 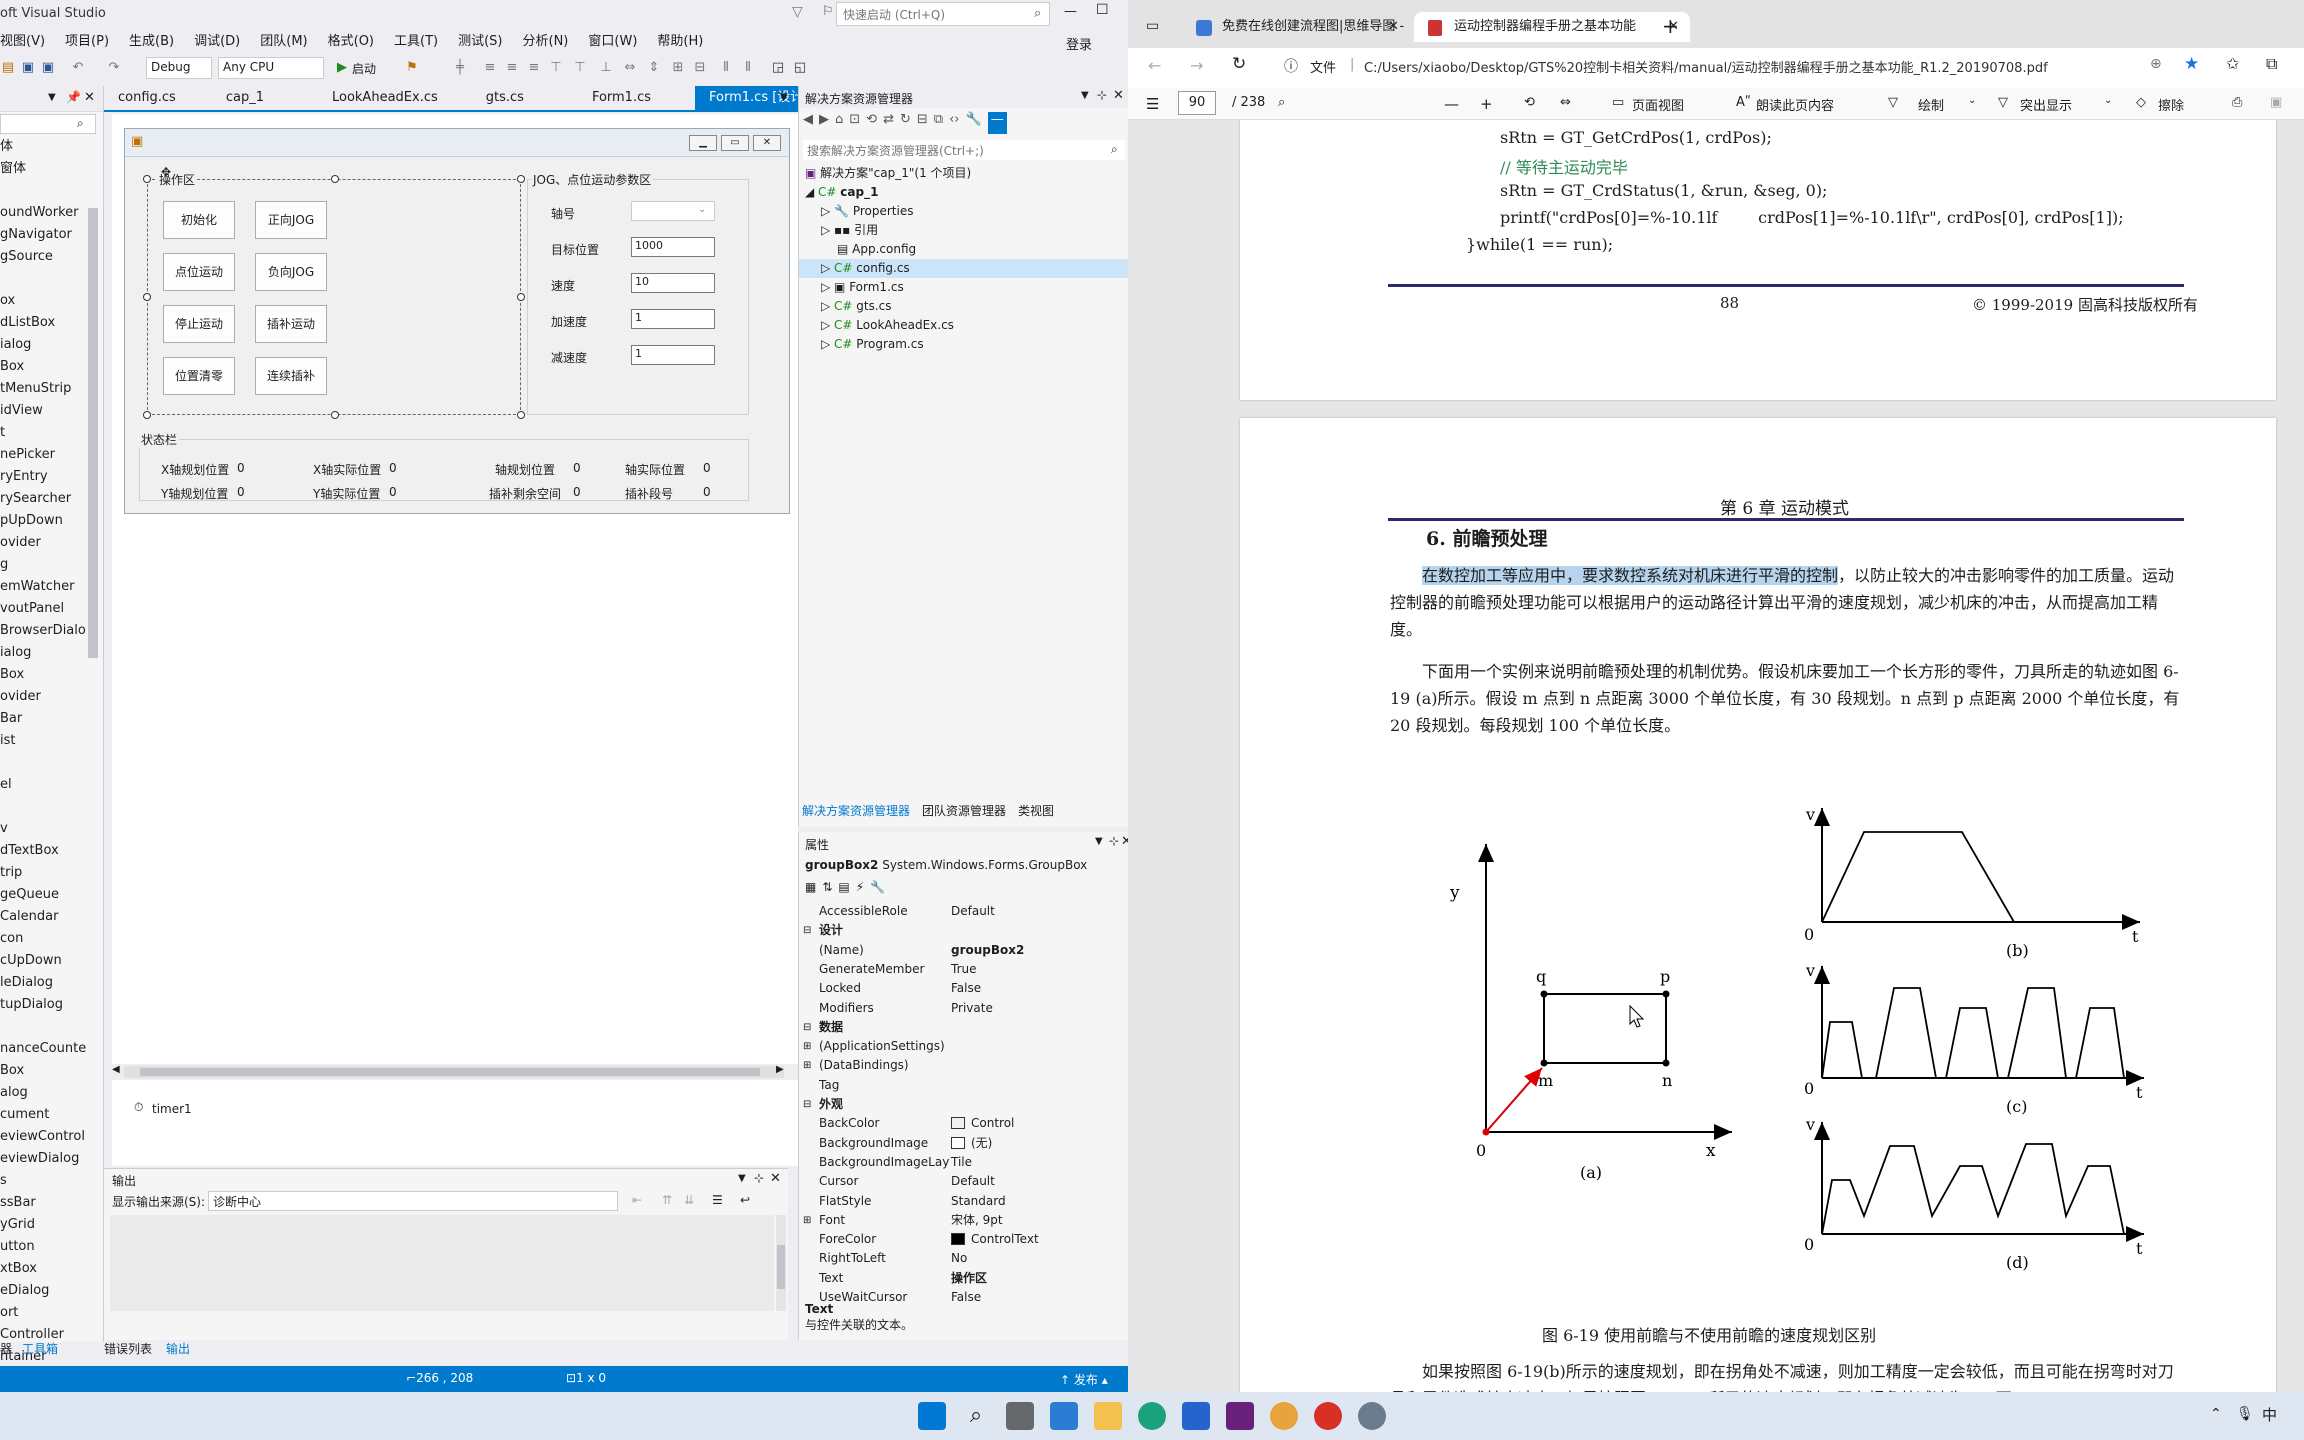 I want to click on point-move-button: 点位运动, so click(x=199, y=272).